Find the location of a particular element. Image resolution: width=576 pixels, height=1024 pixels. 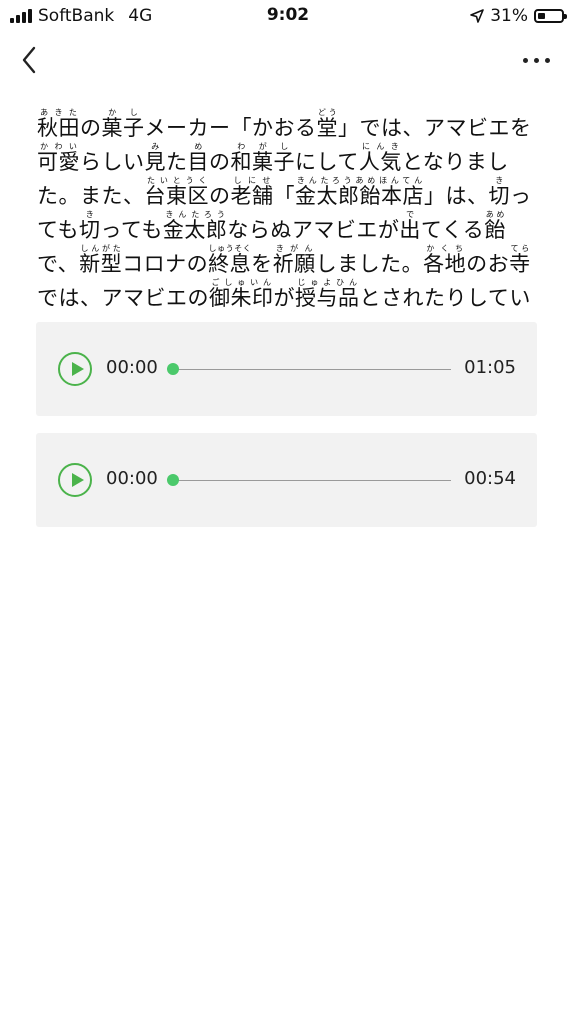

location-arrow-icon is located at coordinates (477, 16).